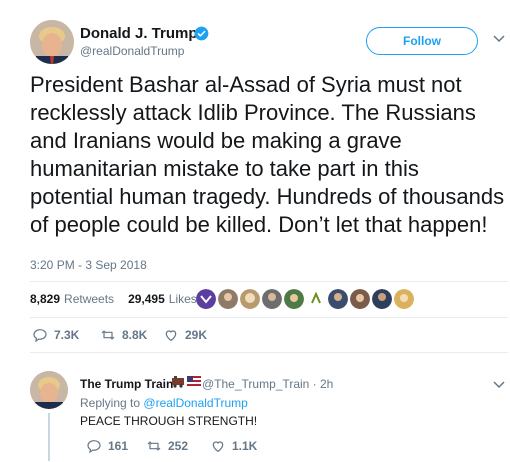 The width and height of the screenshot is (510, 462). What do you see at coordinates (267, 384) in the screenshot?
I see `reply-handle-time: @The_Trump_Train · 2h` at bounding box center [267, 384].